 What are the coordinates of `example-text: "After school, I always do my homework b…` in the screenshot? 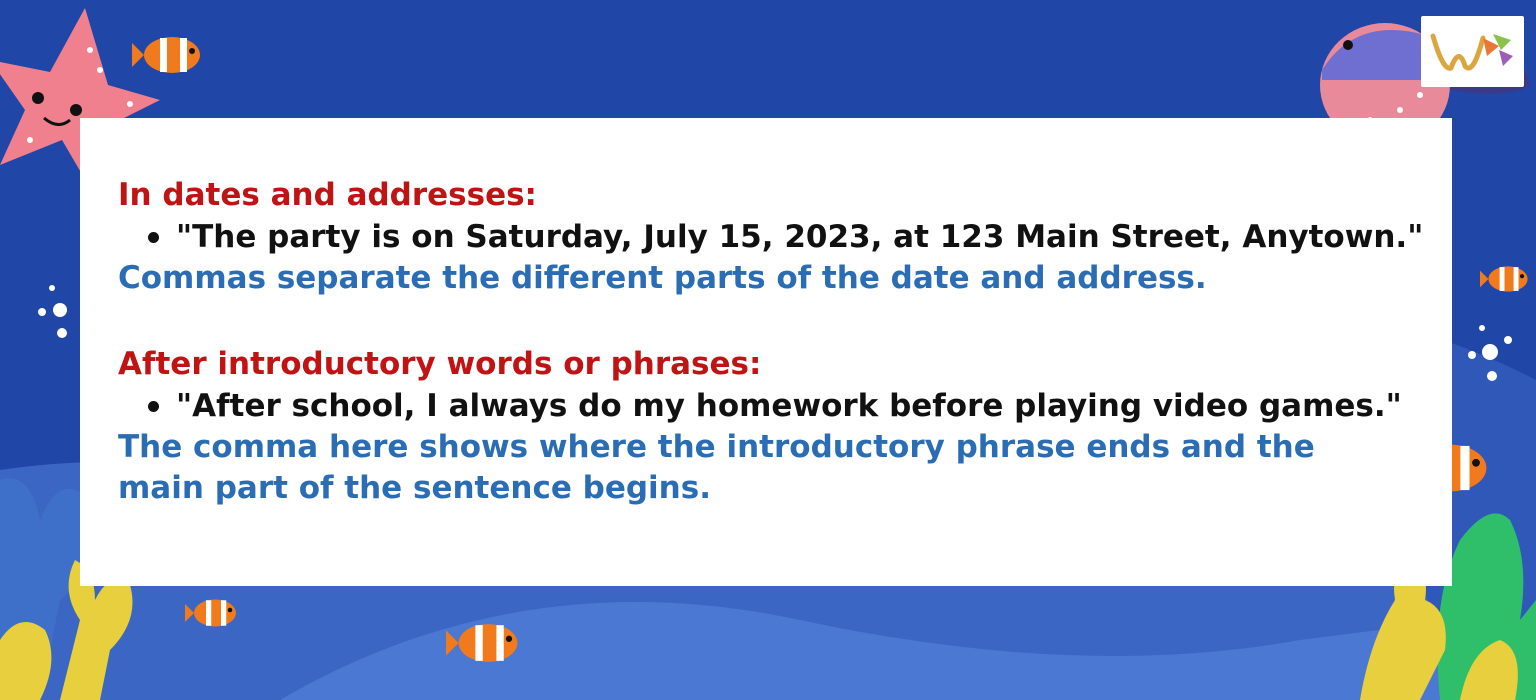 It's located at (789, 406).